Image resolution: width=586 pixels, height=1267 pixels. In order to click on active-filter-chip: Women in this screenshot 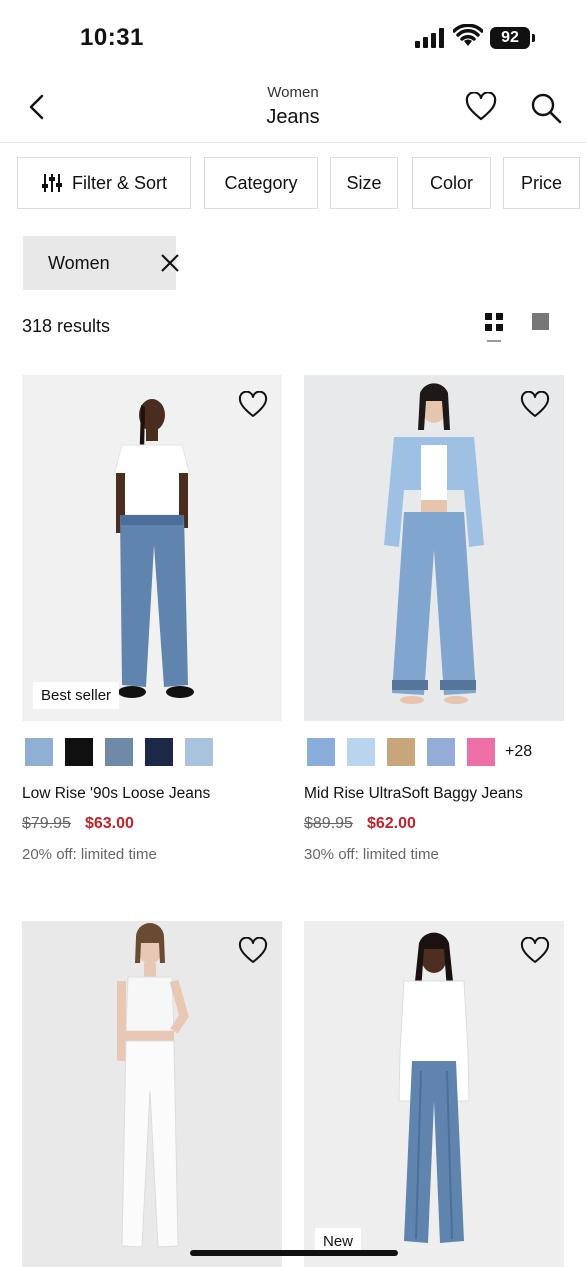, I will do `click(101, 263)`.